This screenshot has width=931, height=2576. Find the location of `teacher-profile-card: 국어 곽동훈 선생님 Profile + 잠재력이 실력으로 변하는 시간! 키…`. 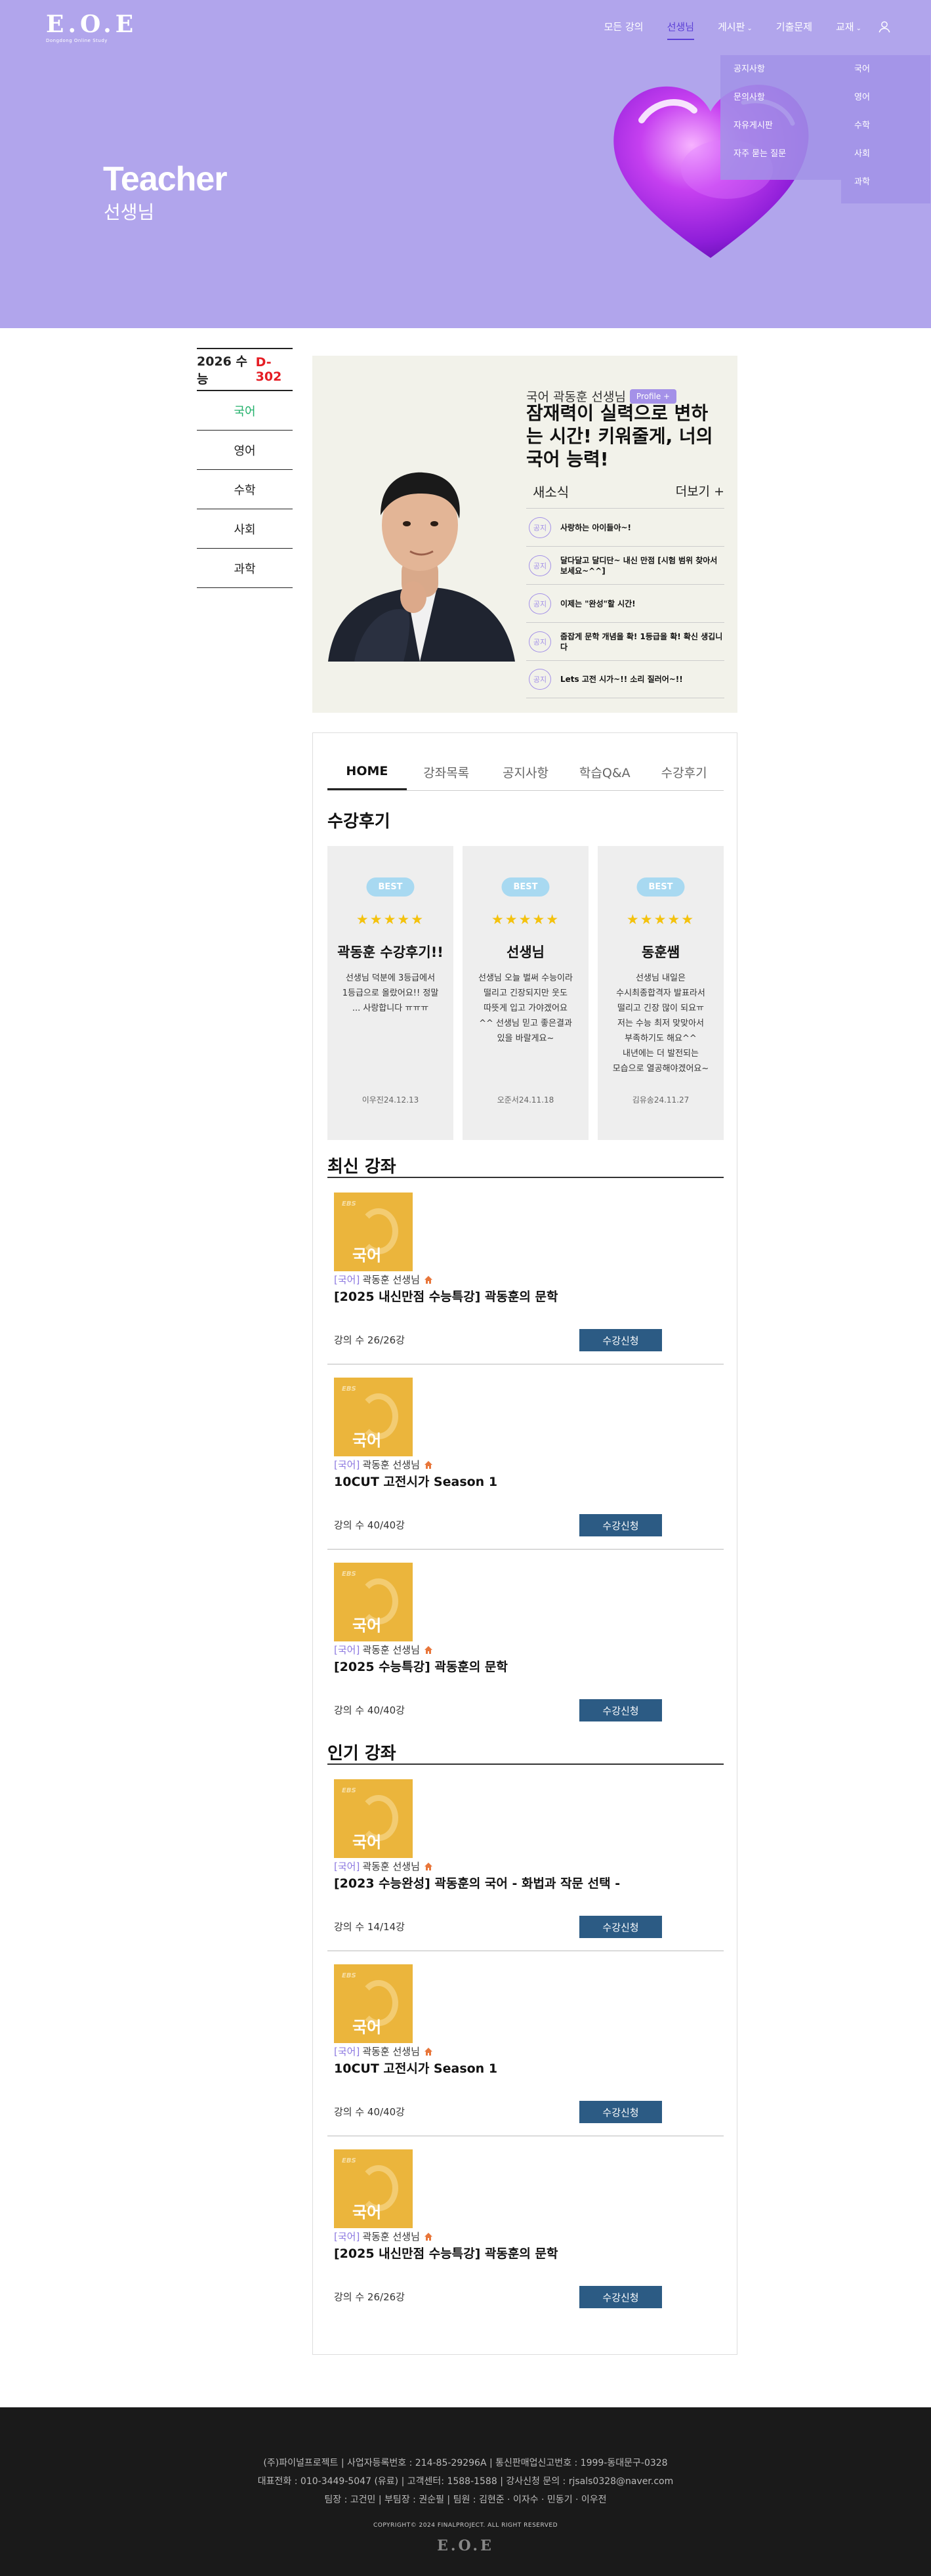

teacher-profile-card: 국어 곽동훈 선생님 Profile + 잠재력이 실력으로 변하는 시간! 키… is located at coordinates (524, 534).